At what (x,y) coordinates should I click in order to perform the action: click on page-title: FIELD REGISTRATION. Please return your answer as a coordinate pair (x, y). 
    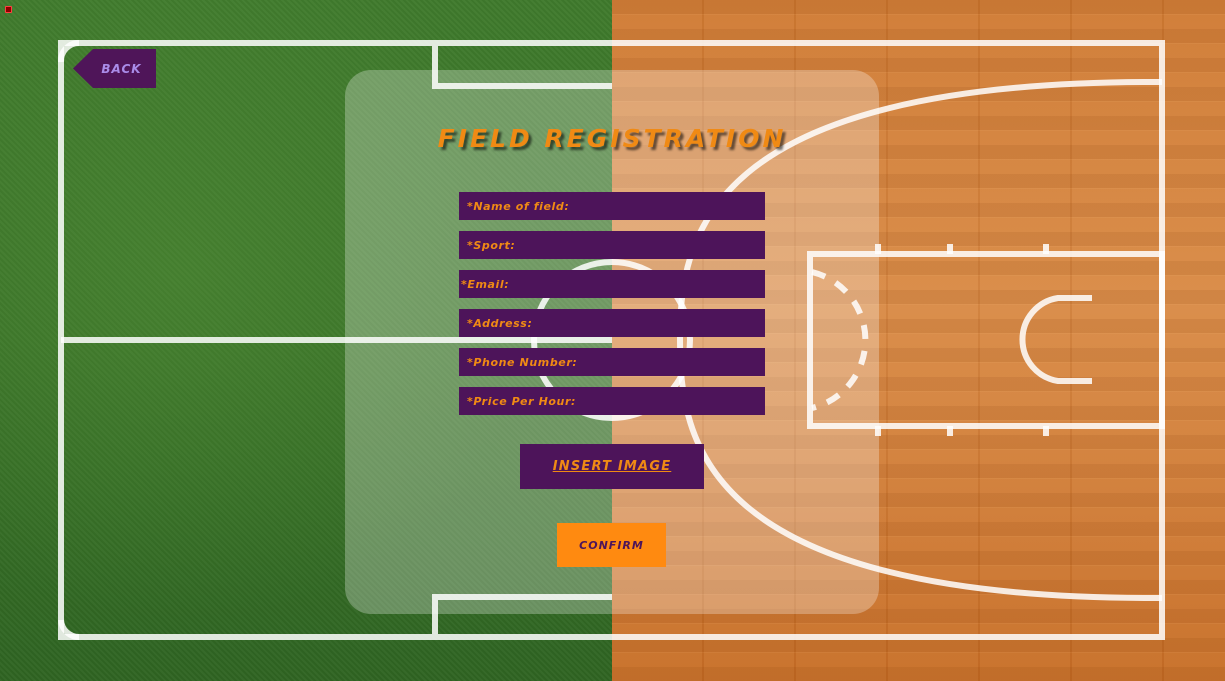
    Looking at the image, I should click on (612, 138).